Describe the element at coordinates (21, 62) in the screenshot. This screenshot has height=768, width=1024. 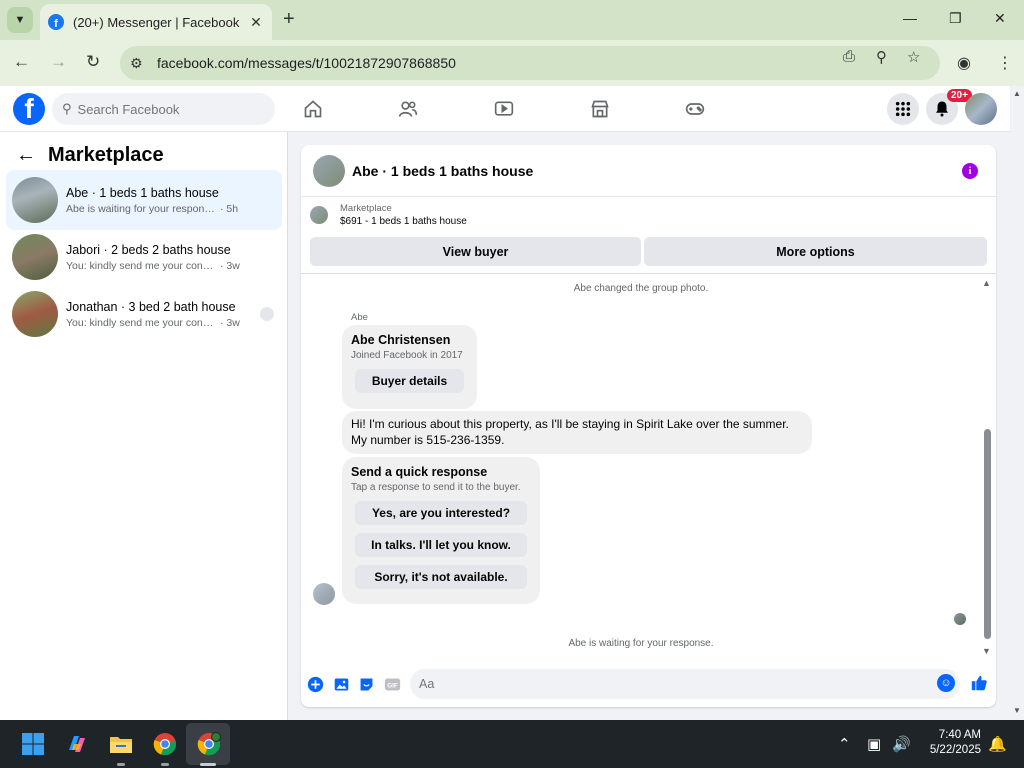
I see `back-button: ←` at that location.